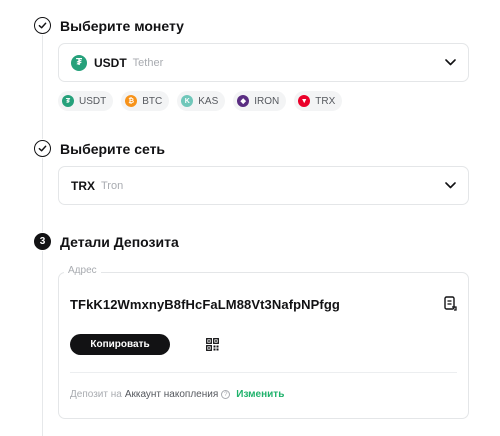 This screenshot has height=436, width=500. What do you see at coordinates (205, 304) in the screenshot?
I see `deposit-address: TFkK12WmxnyB8fHcFaLM88Vt3NafpNPfgg` at bounding box center [205, 304].